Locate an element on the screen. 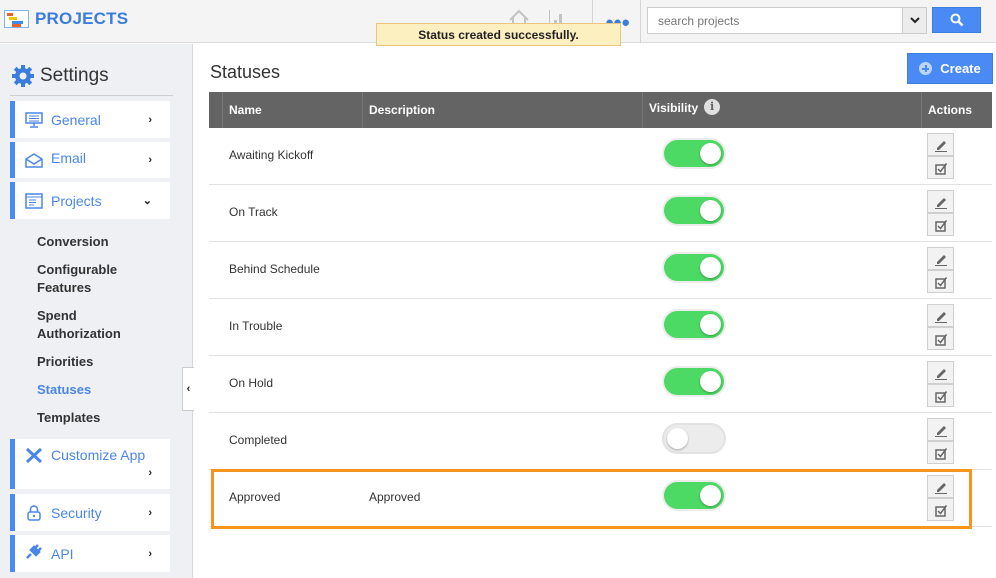  create-button: Create is located at coordinates (950, 68).